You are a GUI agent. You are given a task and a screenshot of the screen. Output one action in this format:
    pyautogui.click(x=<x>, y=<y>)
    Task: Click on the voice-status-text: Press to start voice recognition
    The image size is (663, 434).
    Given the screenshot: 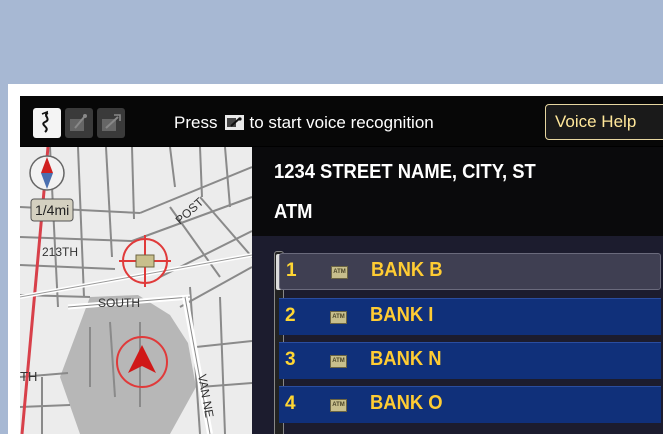 What is the action you would take?
    pyautogui.click(x=304, y=123)
    